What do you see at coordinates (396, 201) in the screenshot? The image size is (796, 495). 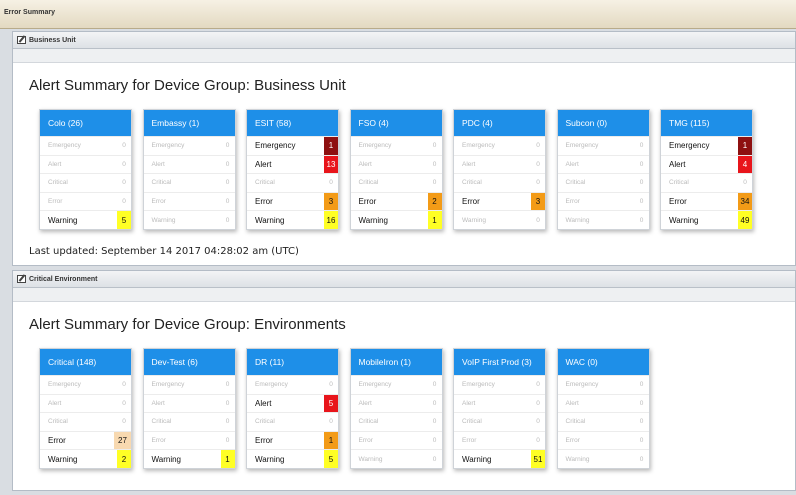 I see `severity-row-error: Error 2` at bounding box center [396, 201].